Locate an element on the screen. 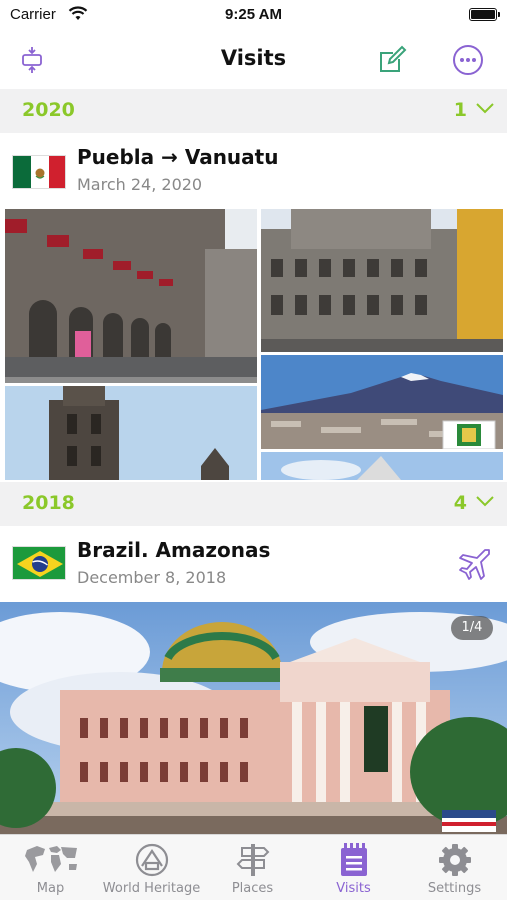 The height and width of the screenshot is (900, 507). new-visit-button is located at coordinates (392, 60).